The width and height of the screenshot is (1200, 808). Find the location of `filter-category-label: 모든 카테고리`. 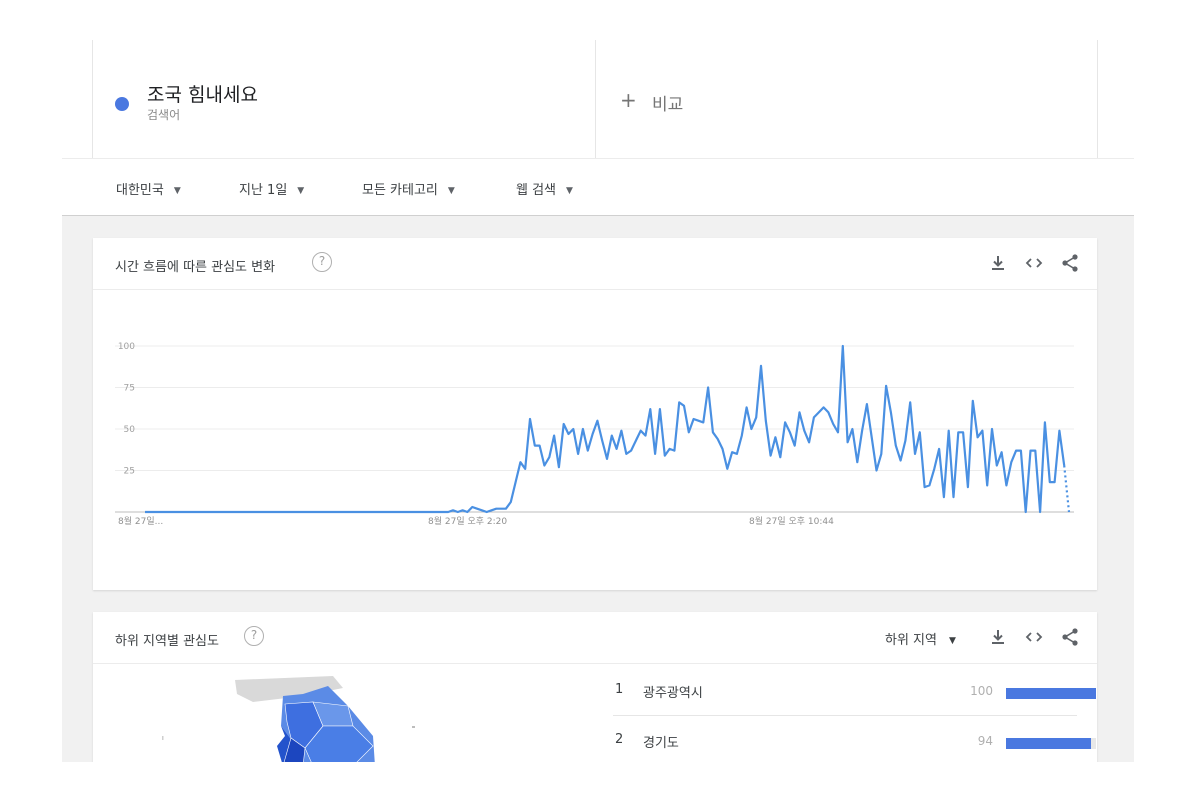

filter-category-label: 모든 카테고리 is located at coordinates (400, 190).